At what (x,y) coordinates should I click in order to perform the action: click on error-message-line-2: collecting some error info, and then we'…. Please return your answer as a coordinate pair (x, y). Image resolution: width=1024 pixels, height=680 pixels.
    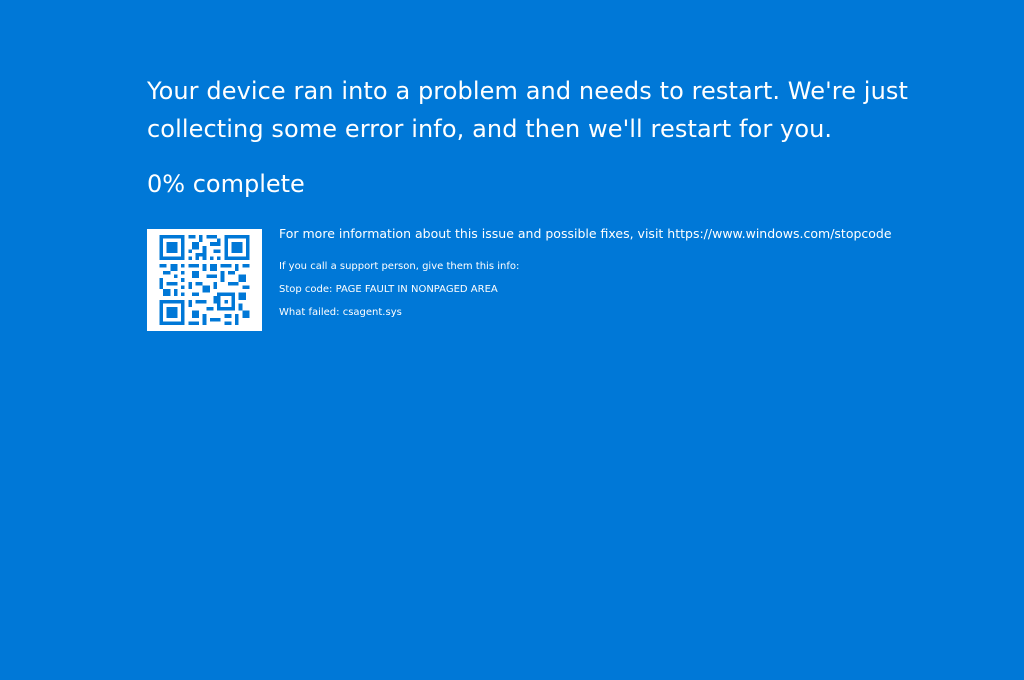
    Looking at the image, I should click on (490, 129).